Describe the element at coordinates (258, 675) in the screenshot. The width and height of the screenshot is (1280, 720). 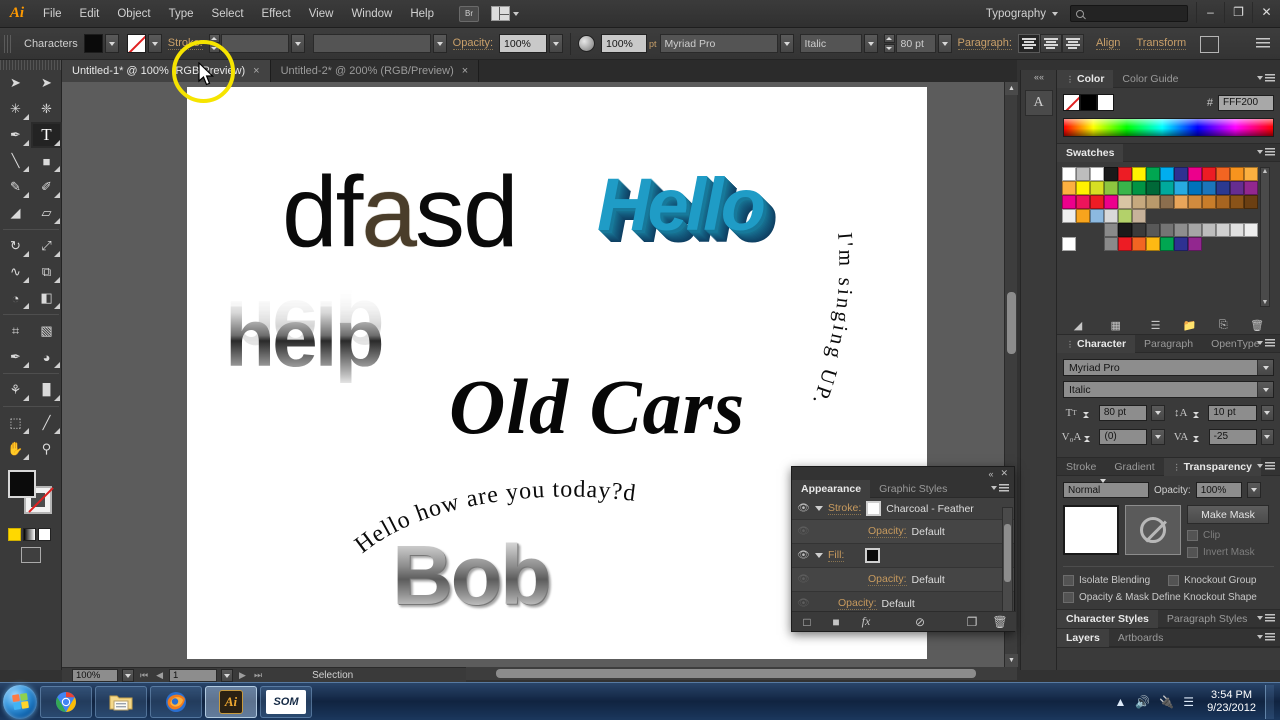
I see `last-artboard-button: ⏭` at that location.